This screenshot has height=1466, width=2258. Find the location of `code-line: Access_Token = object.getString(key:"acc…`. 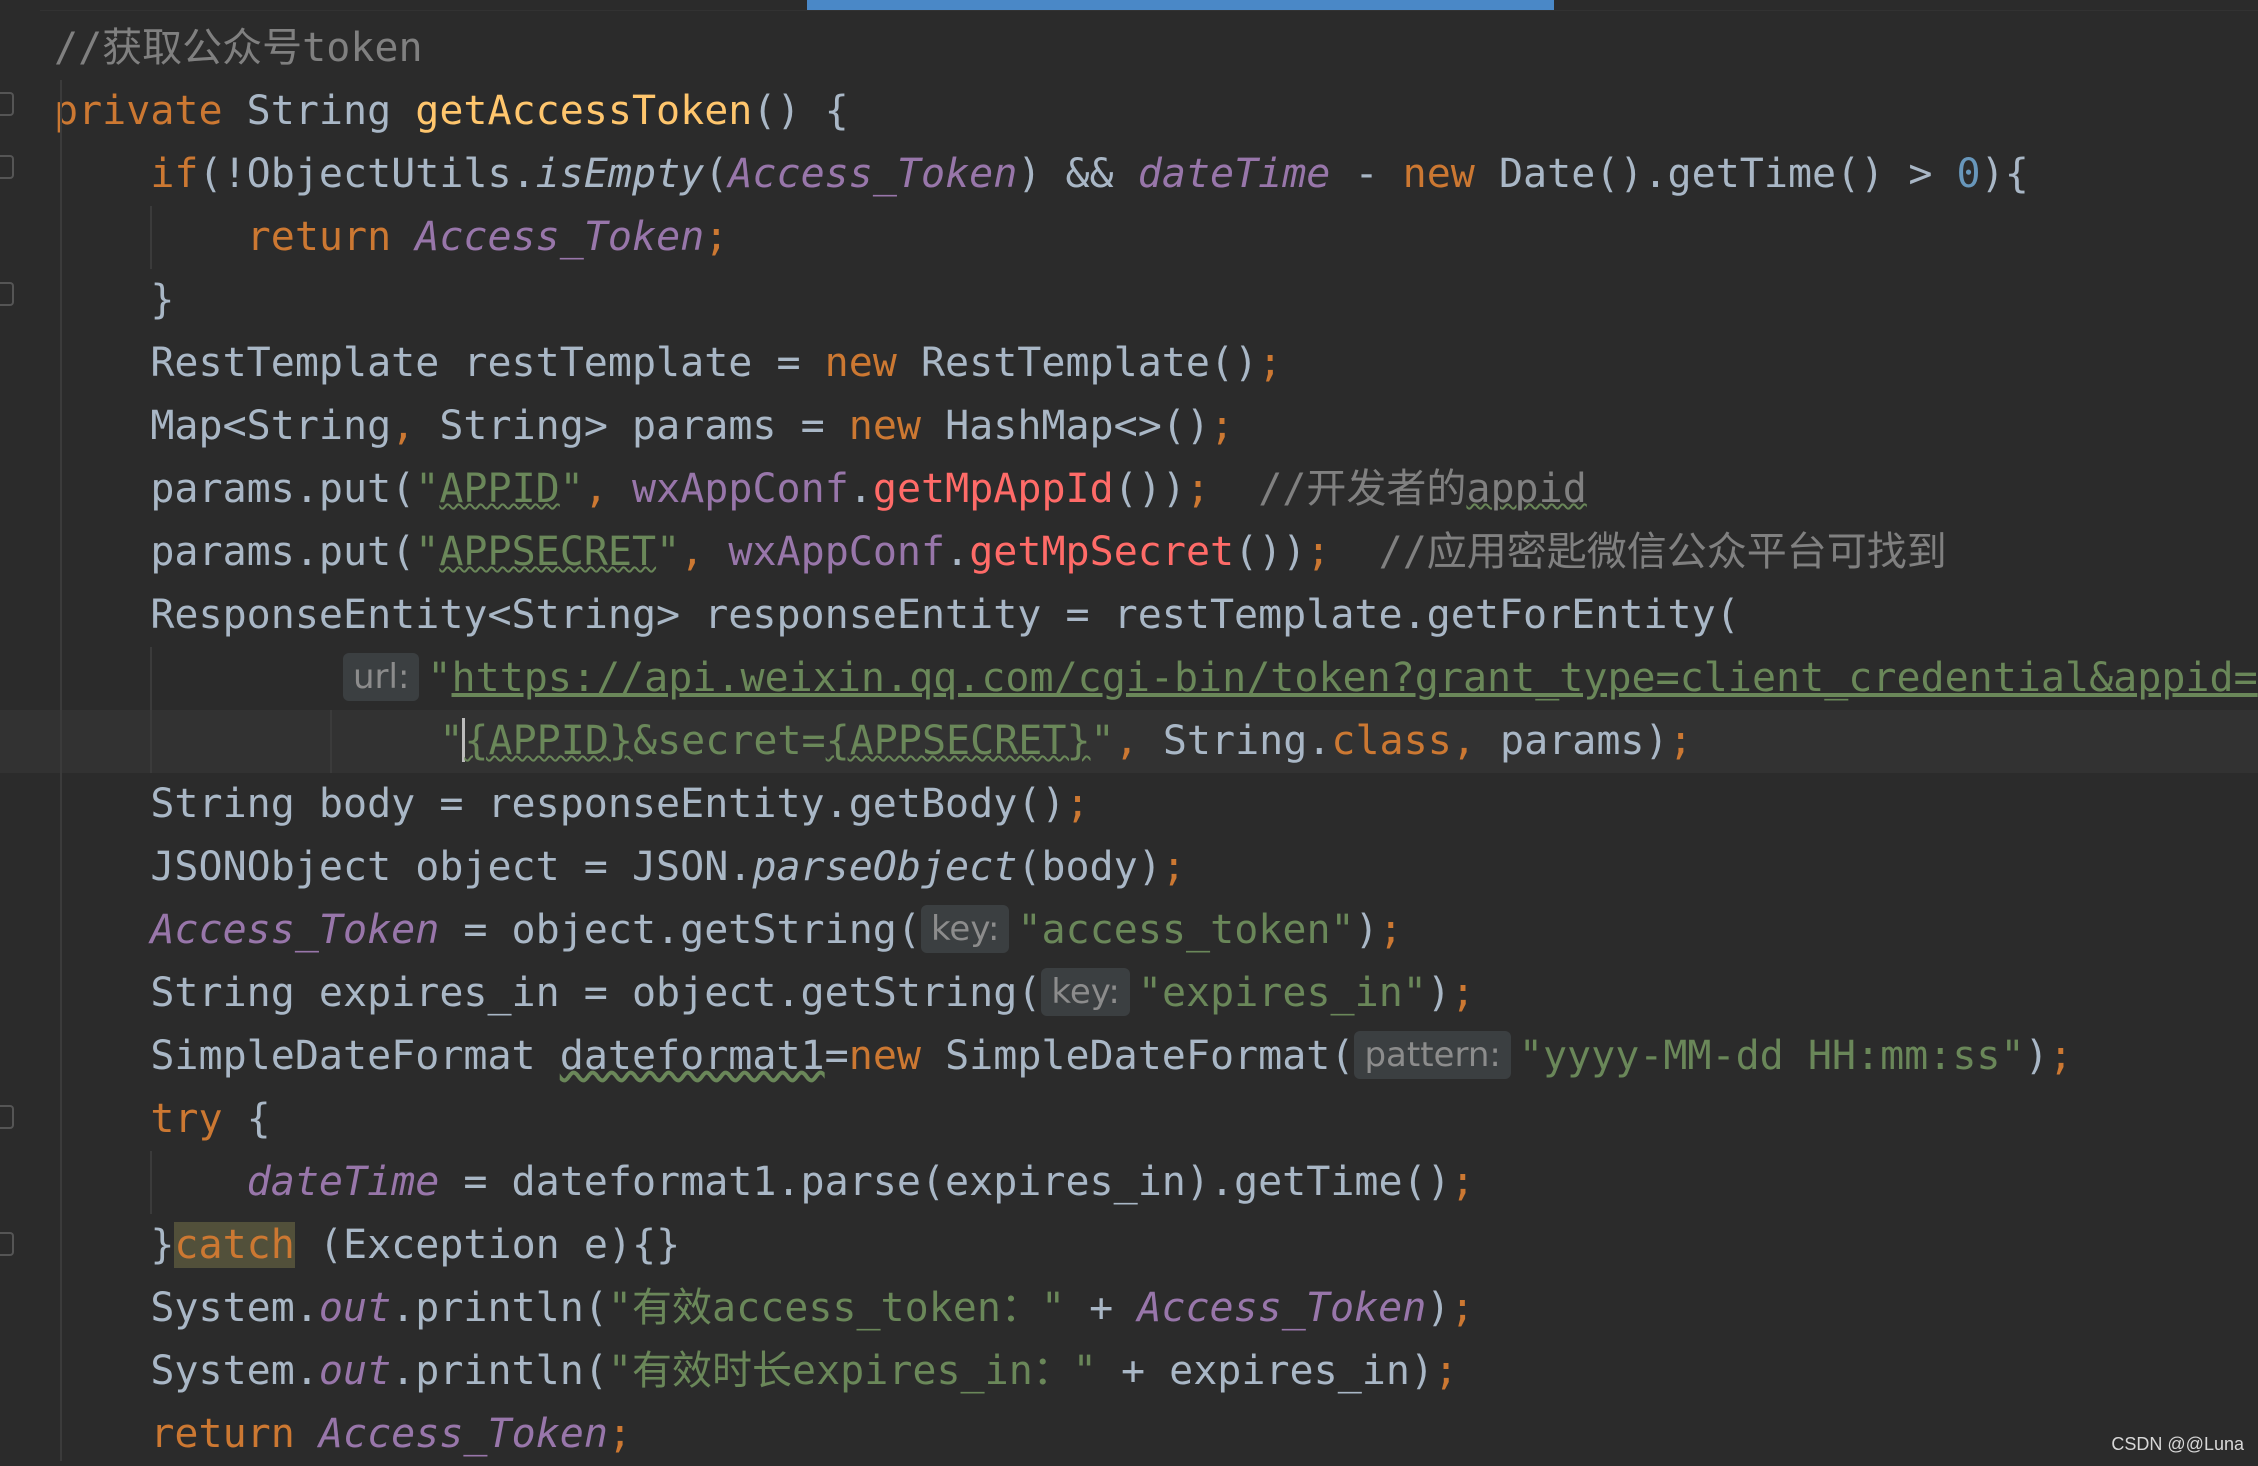

code-line: Access_Token = object.getString(key:"acc… is located at coordinates (1129, 930).